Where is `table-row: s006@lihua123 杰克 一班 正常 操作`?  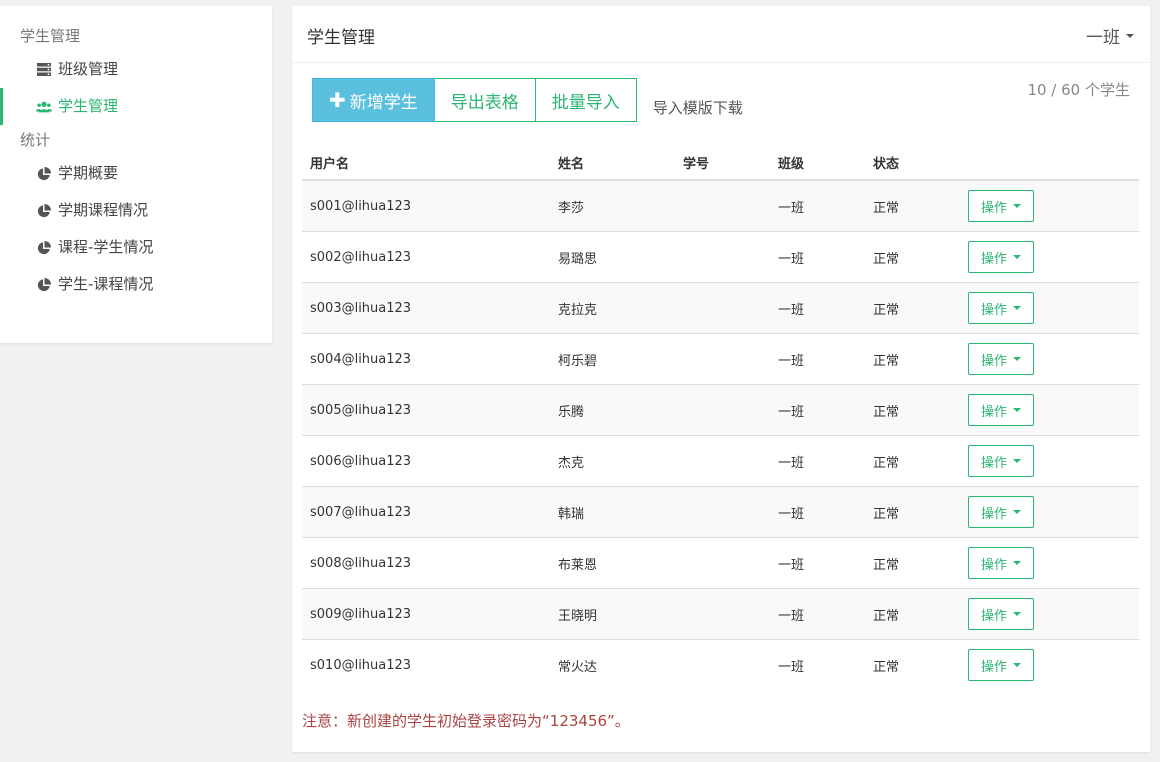 table-row: s006@lihua123 杰克 一班 正常 操作 is located at coordinates (720, 461).